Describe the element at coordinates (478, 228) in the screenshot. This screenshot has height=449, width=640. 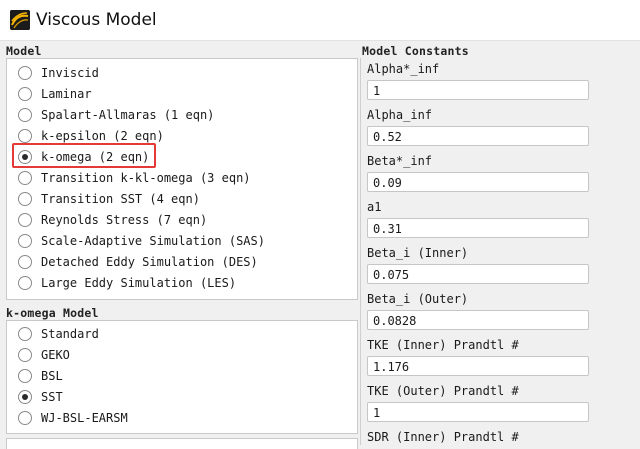
I see `constant-input-a1: 0.31` at that location.